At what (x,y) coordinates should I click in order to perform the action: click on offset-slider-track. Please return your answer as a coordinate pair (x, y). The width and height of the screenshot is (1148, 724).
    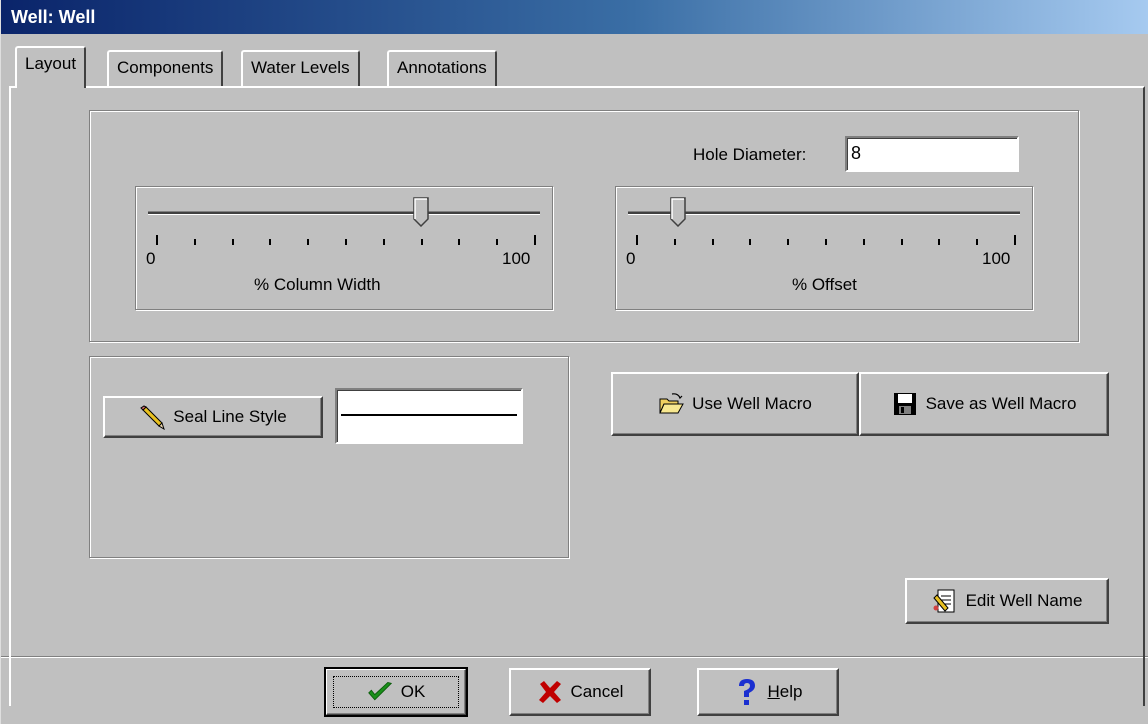
    Looking at the image, I should click on (824, 213).